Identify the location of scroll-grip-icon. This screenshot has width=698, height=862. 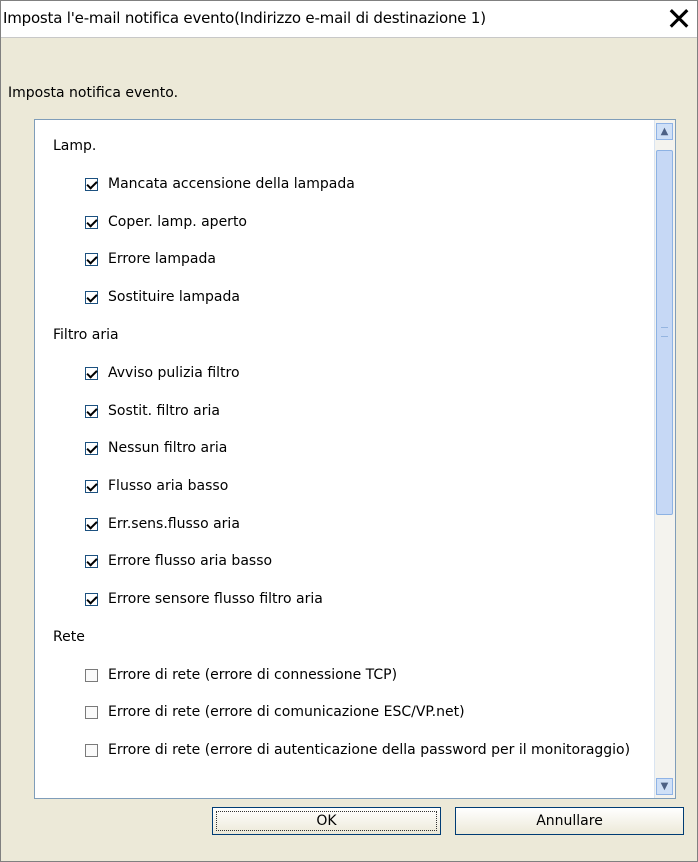
(664, 332).